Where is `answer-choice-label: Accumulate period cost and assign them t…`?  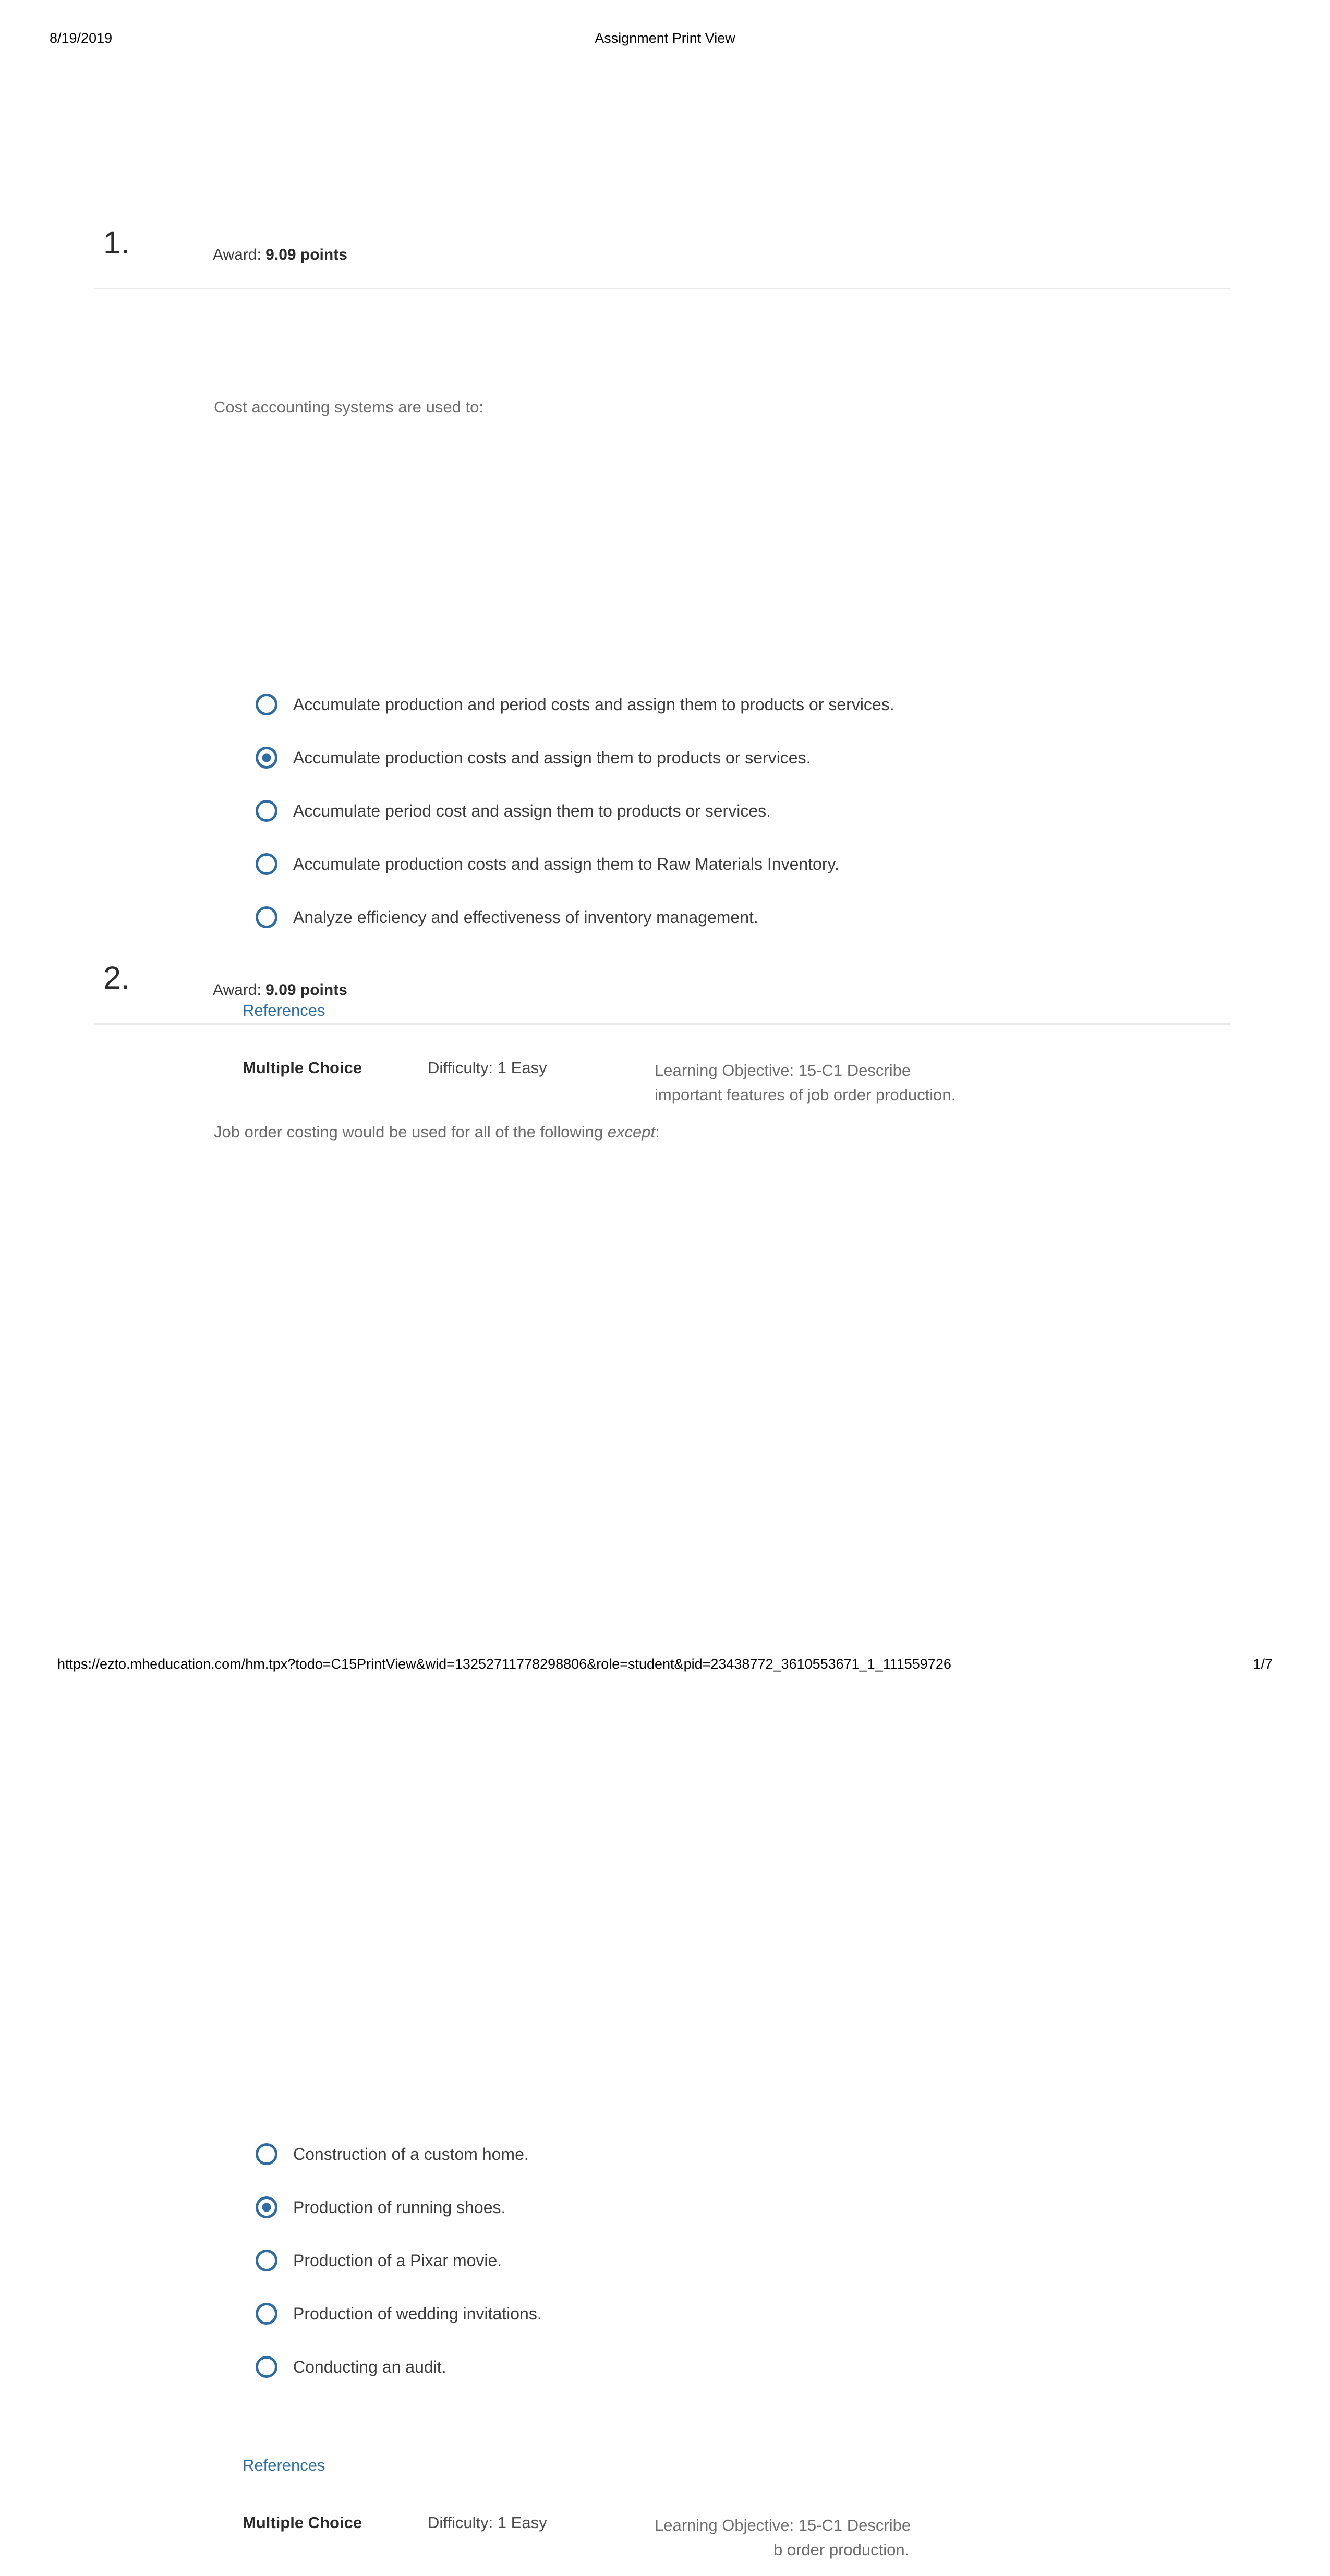 answer-choice-label: Accumulate period cost and assign them t… is located at coordinates (532, 810).